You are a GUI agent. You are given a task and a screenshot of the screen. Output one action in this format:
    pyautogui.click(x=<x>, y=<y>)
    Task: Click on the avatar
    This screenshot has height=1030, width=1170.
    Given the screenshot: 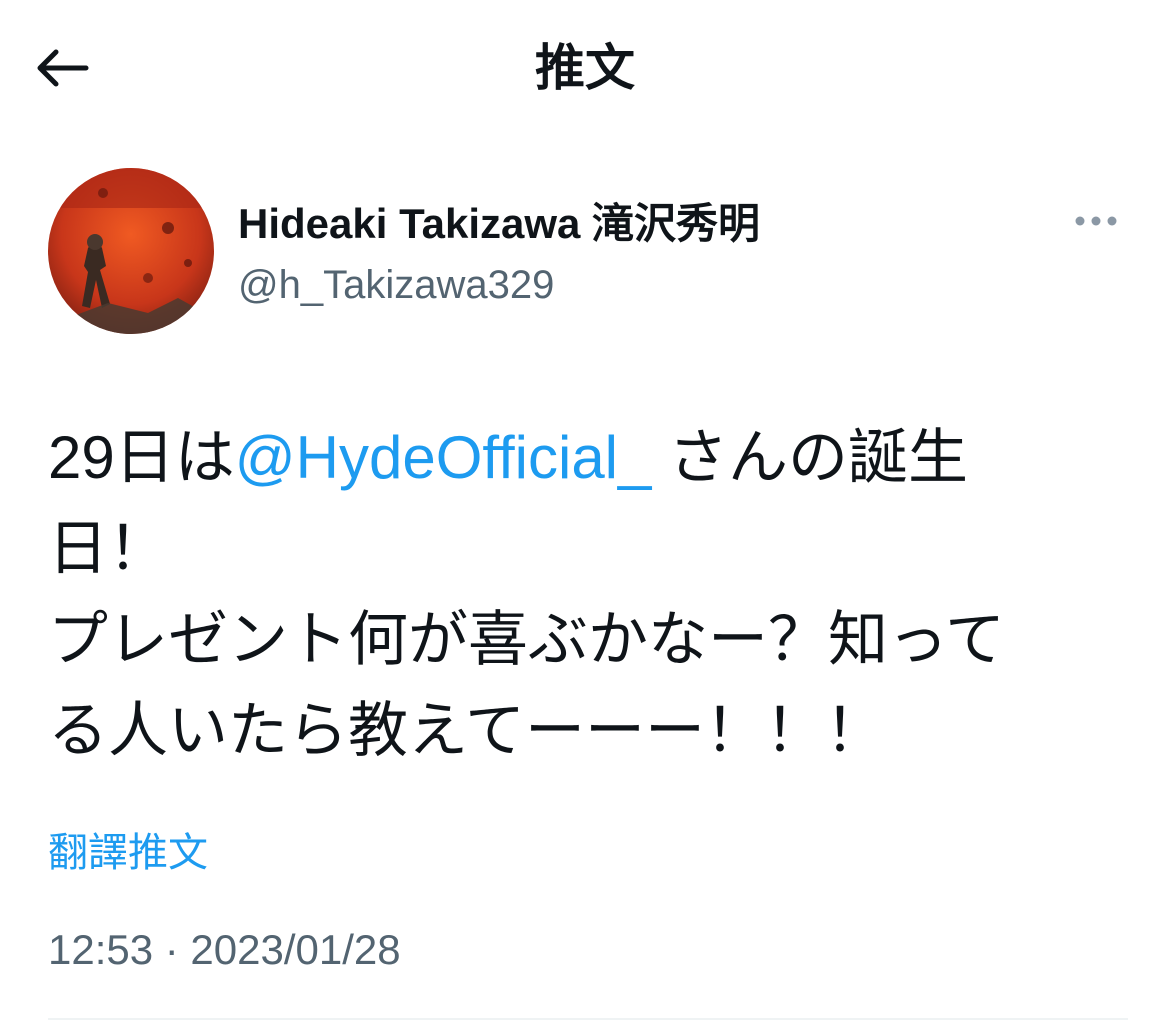 What is the action you would take?
    pyautogui.click(x=131, y=251)
    